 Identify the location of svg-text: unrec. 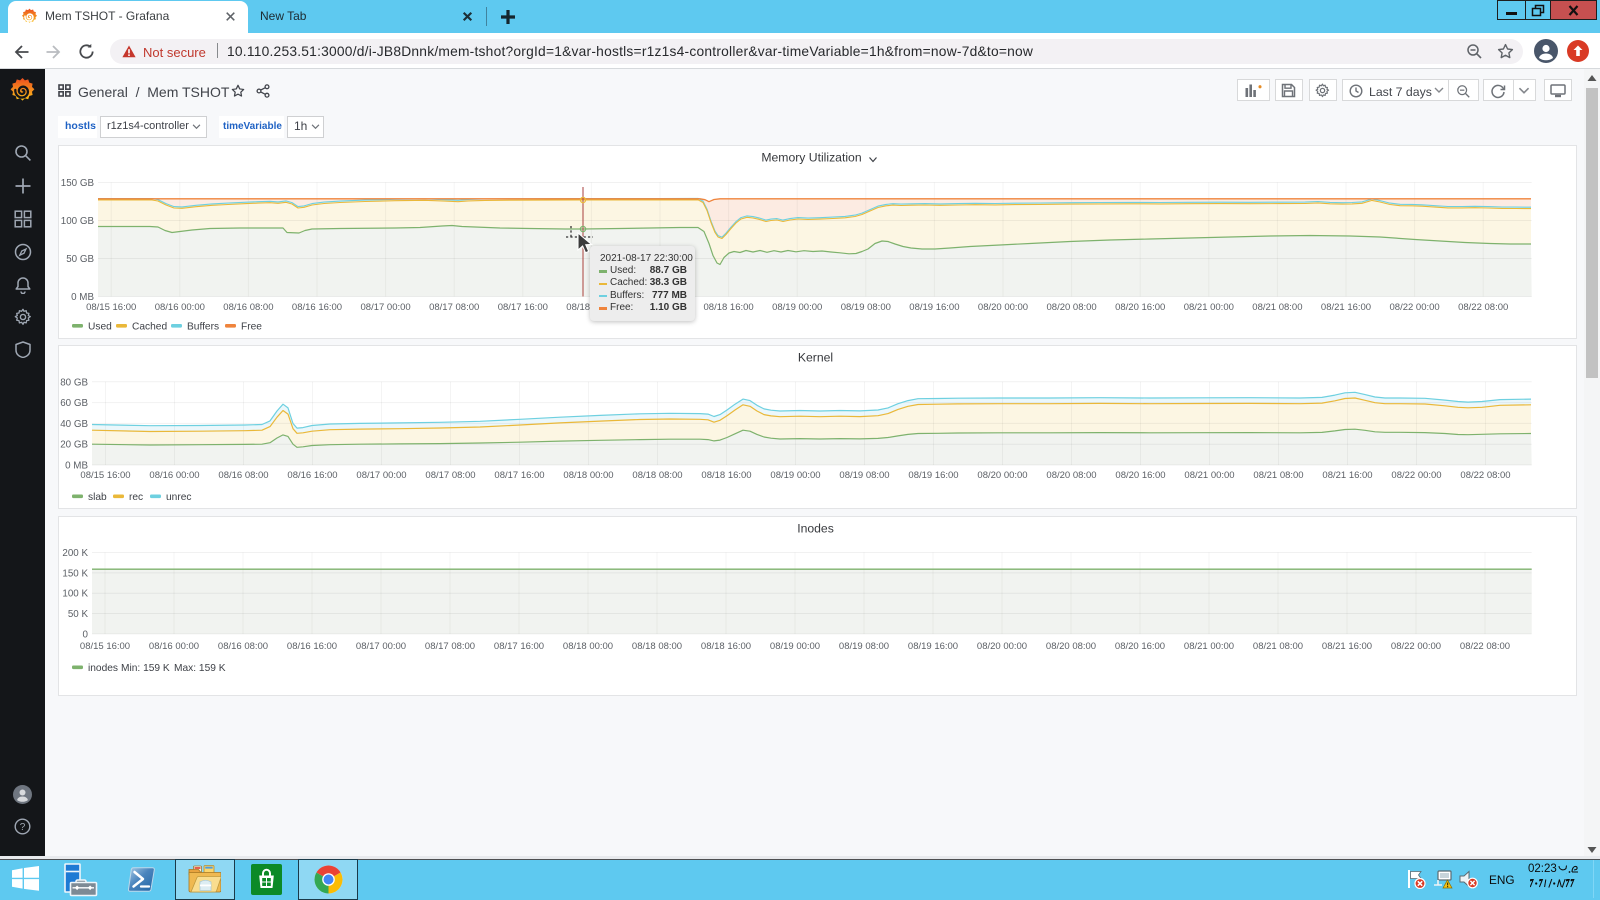
(178, 497).